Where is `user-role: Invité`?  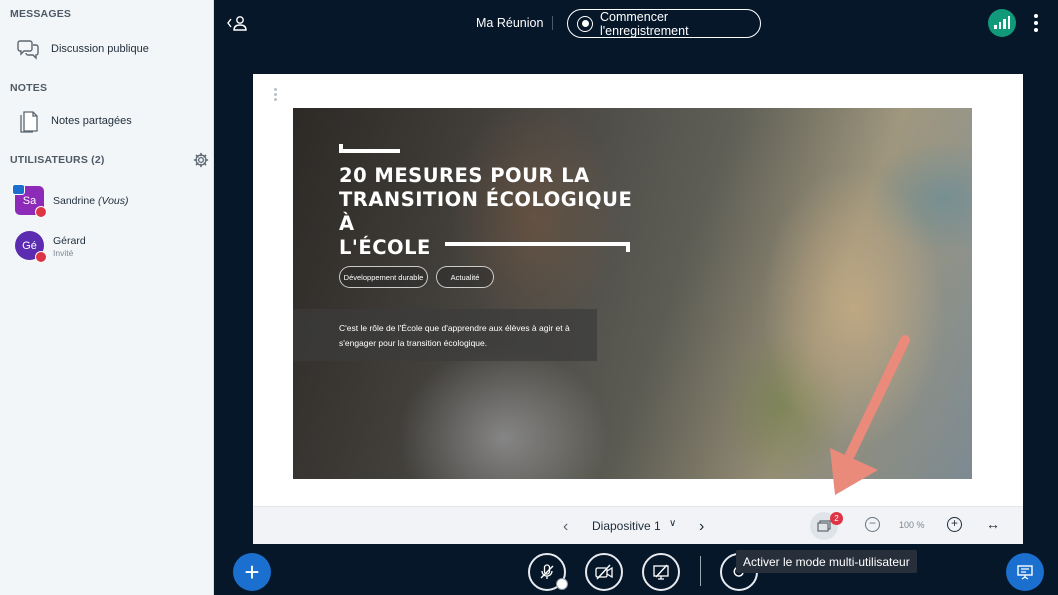
user-role: Invité is located at coordinates (63, 253).